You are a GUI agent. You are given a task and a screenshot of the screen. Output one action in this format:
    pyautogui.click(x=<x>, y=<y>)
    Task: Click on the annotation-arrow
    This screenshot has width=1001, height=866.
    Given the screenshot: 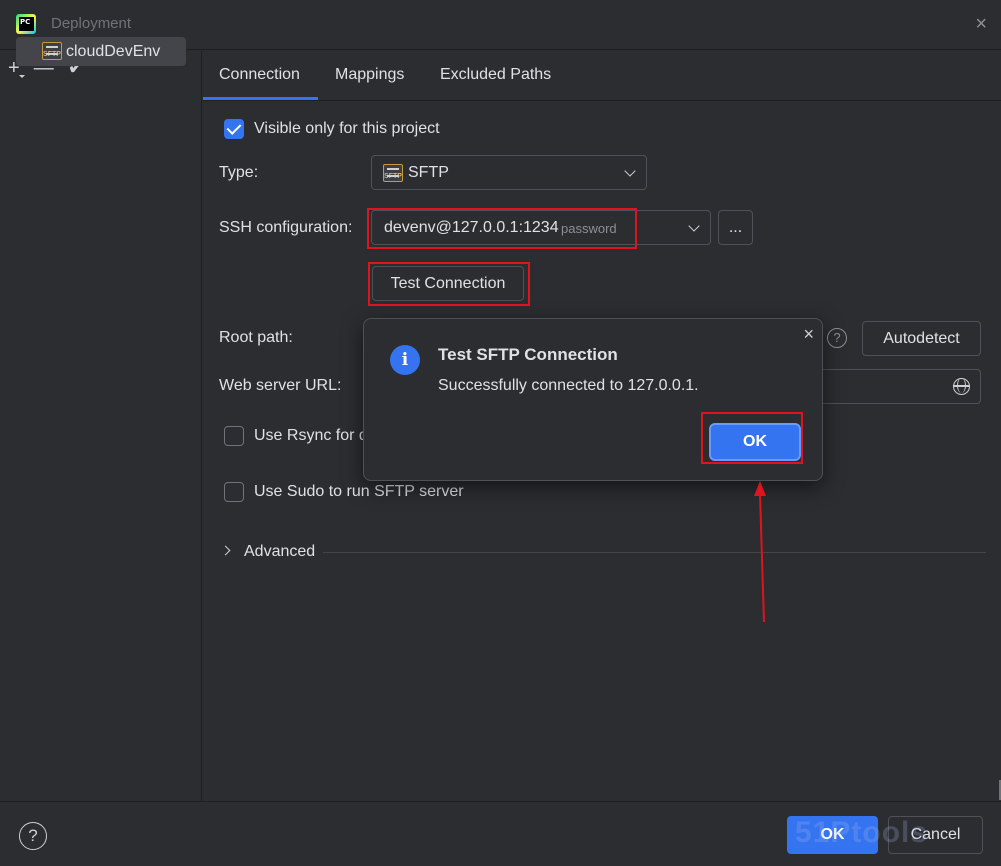 What is the action you would take?
    pyautogui.click(x=760, y=552)
    